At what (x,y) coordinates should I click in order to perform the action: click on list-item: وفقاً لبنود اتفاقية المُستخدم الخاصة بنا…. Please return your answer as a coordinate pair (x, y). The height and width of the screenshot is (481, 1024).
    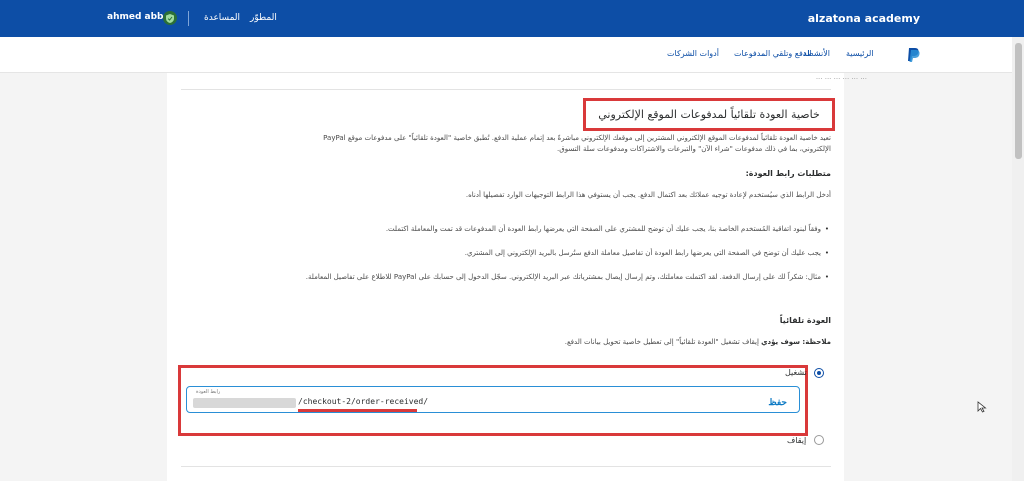
    Looking at the image, I should click on (505, 229).